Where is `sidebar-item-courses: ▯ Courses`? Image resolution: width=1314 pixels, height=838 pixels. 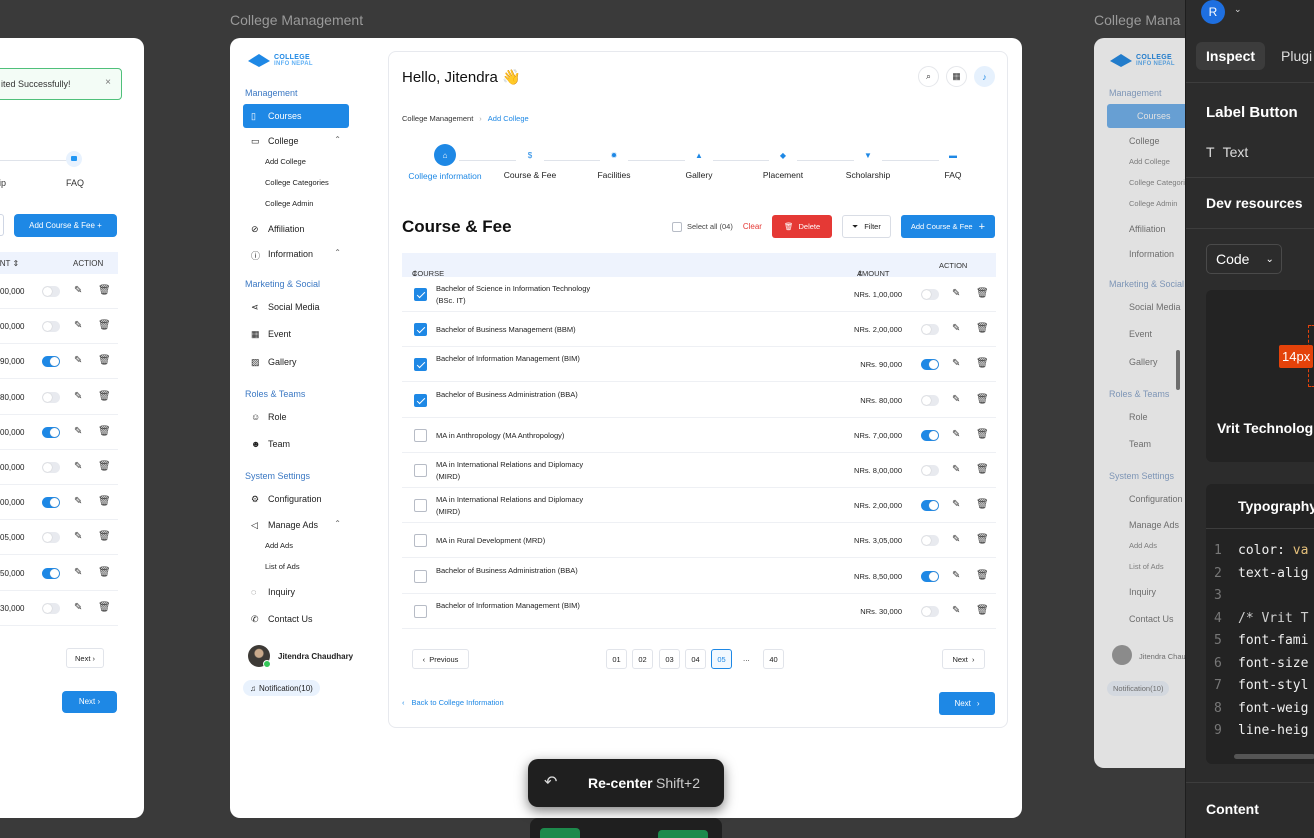 sidebar-item-courses: ▯ Courses is located at coordinates (296, 116).